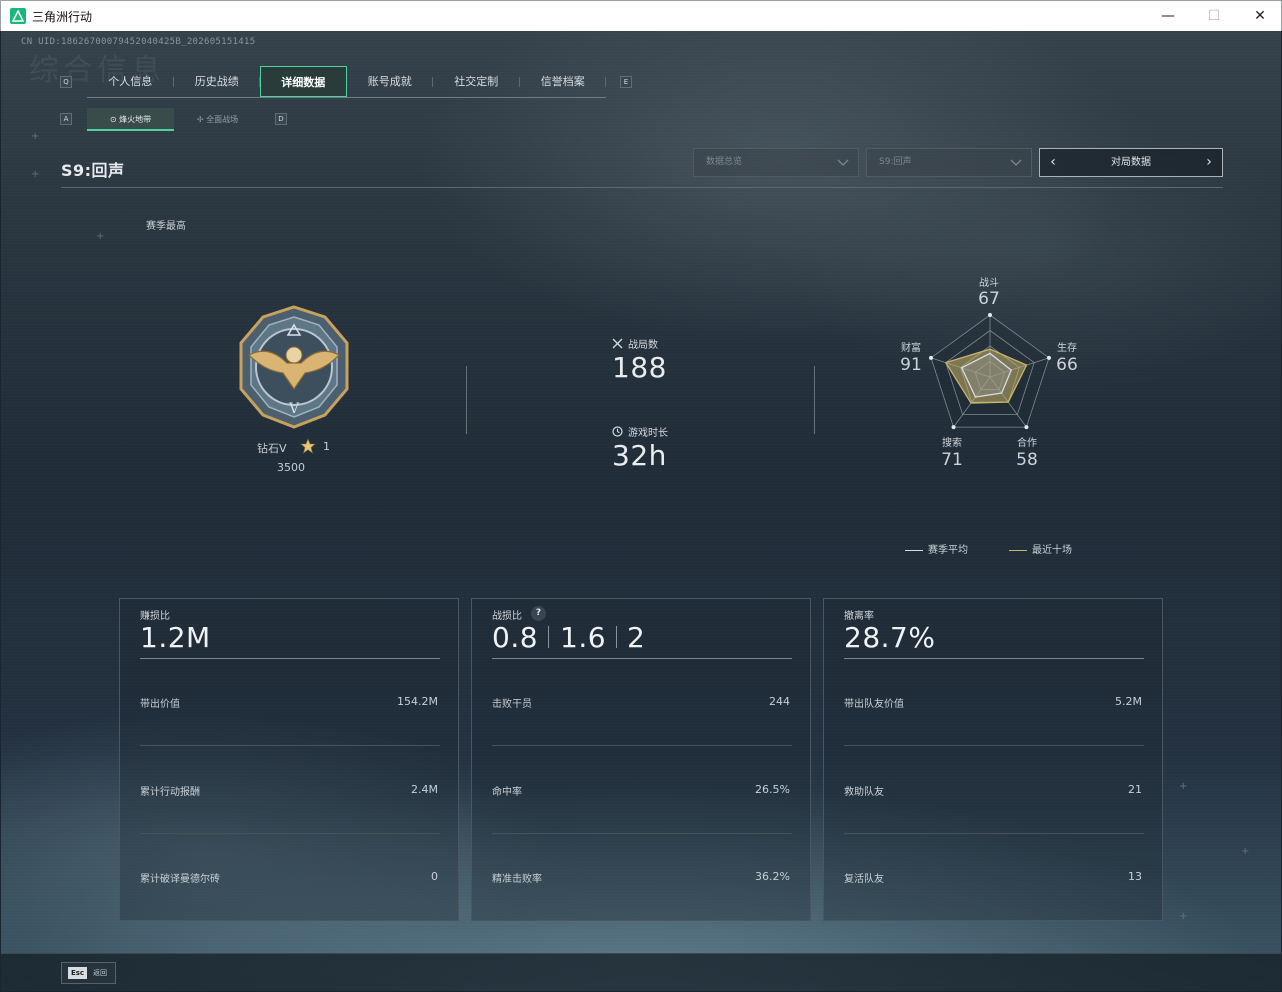 This screenshot has width=1282, height=992. I want to click on season-select: S9:回声, so click(949, 162).